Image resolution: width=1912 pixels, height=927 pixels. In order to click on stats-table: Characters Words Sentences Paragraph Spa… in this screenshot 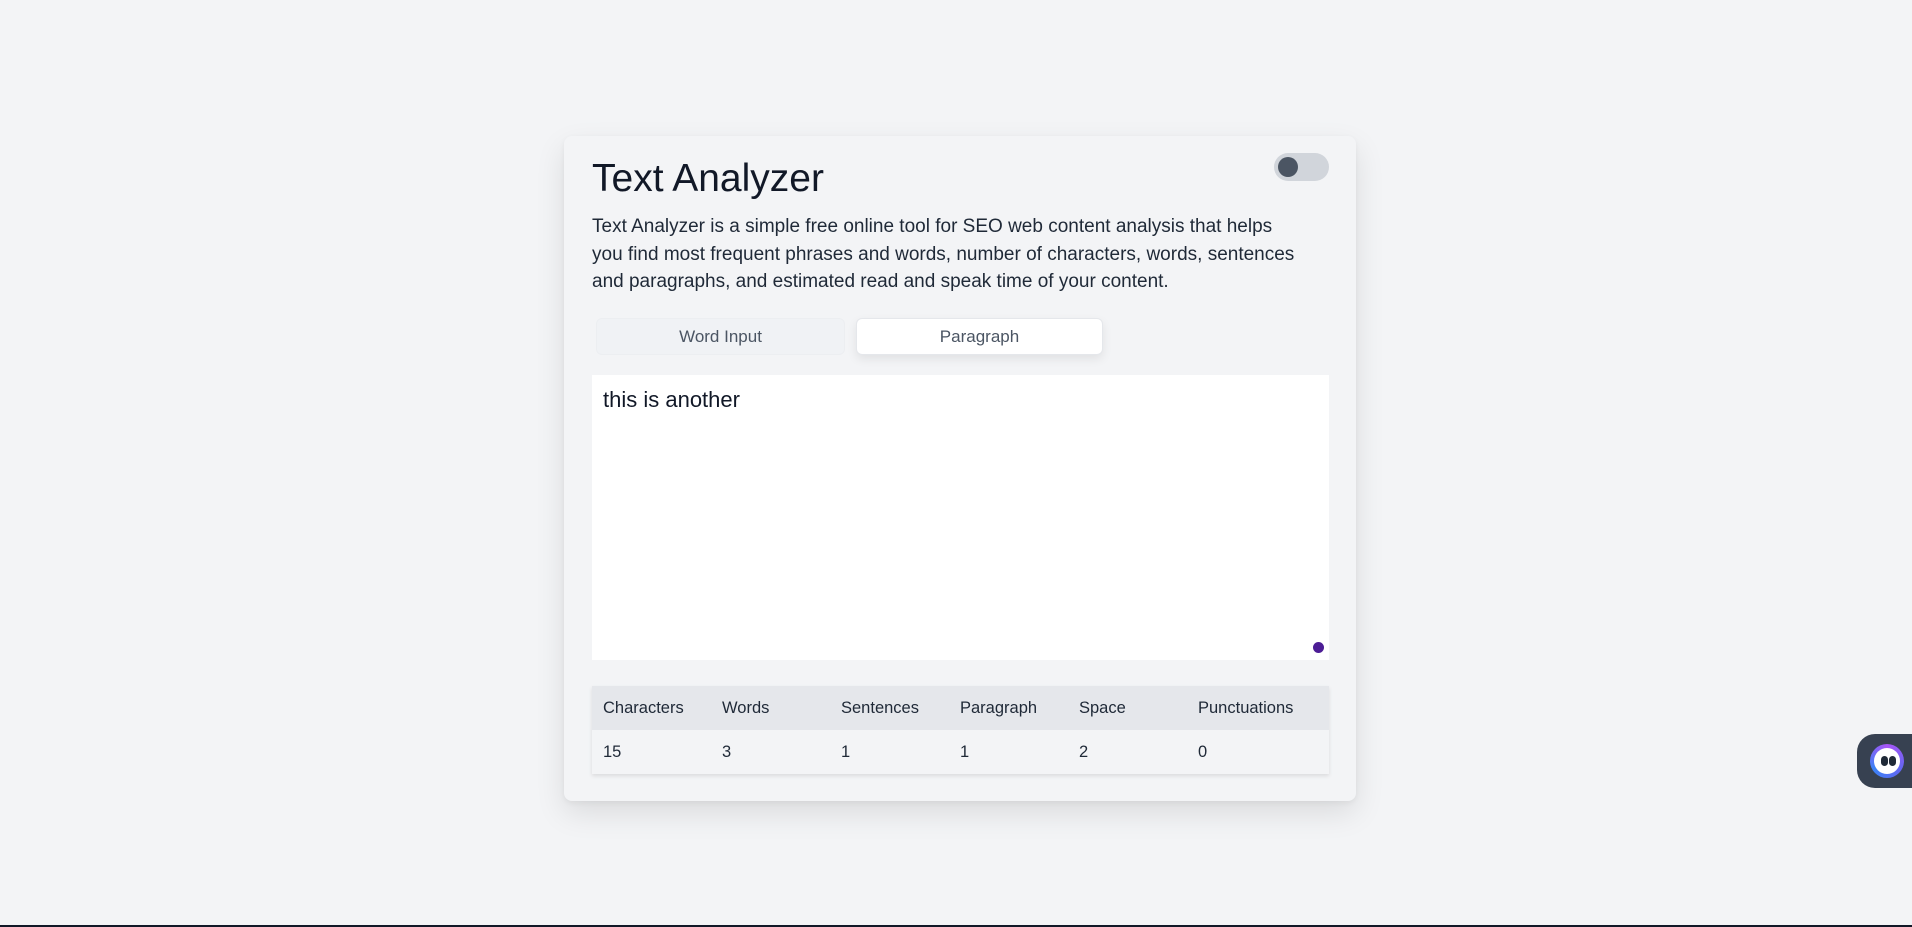, I will do `click(960, 730)`.